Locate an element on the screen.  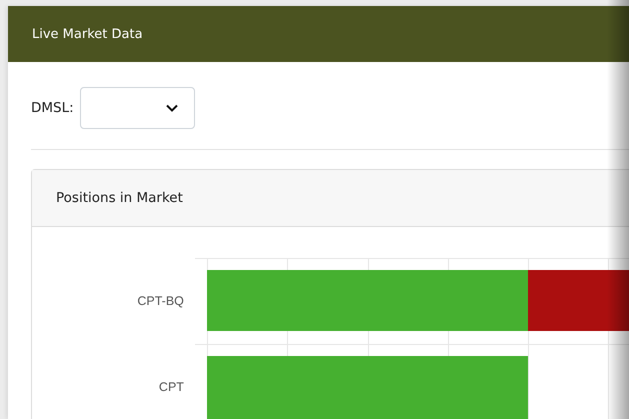
dmsl-select is located at coordinates (137, 108).